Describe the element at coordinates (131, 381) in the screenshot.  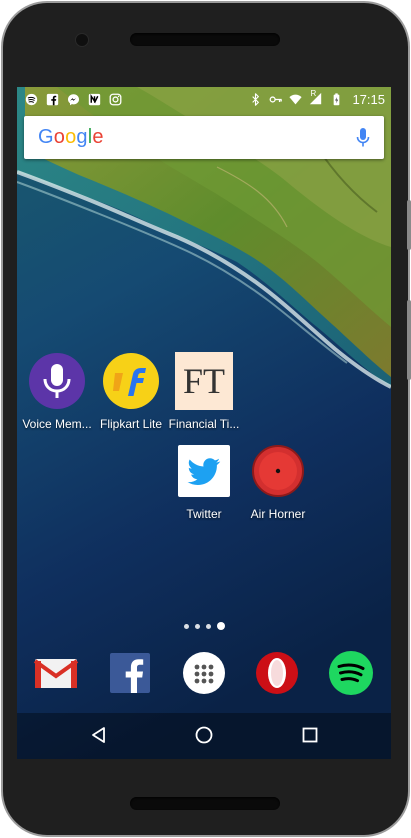
I see `flipkart-icon` at that location.